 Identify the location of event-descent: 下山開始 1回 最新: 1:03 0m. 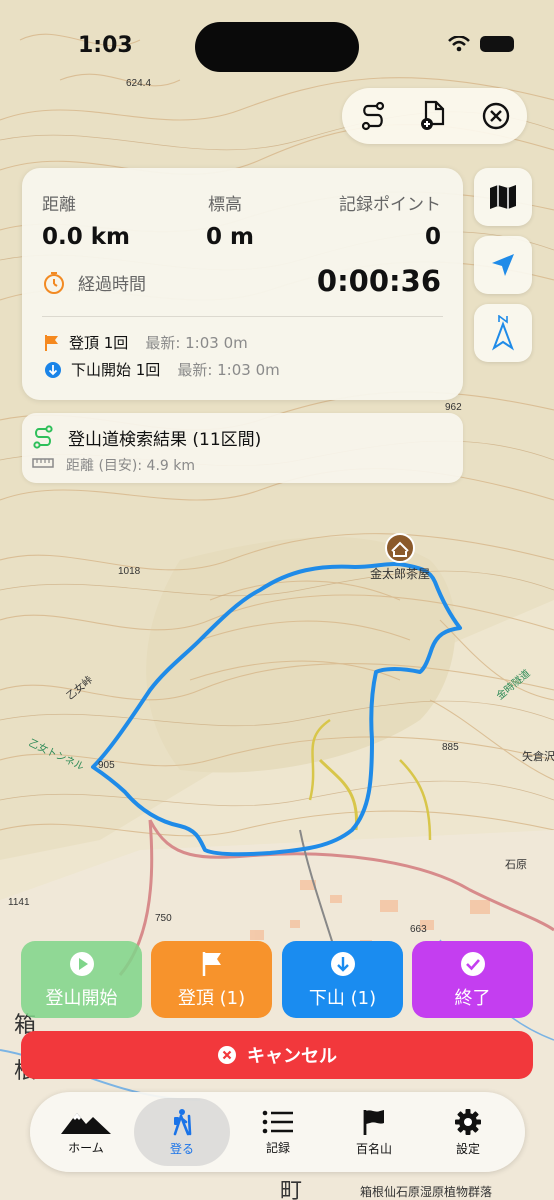
(162, 369).